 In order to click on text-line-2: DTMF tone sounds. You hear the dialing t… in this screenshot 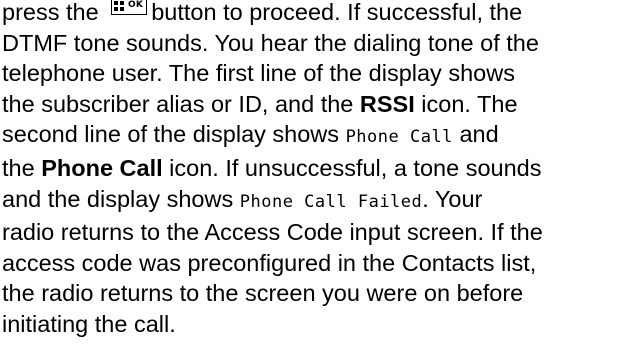, I will do `click(270, 42)`.